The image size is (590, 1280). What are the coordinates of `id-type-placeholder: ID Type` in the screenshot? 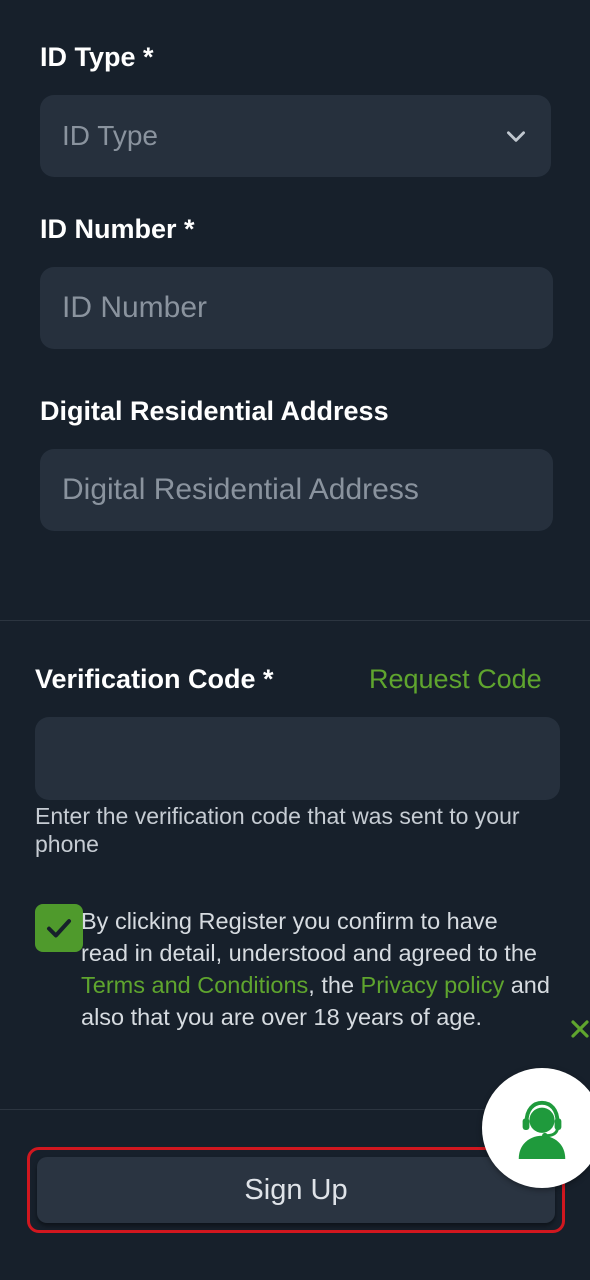 It's located at (110, 135).